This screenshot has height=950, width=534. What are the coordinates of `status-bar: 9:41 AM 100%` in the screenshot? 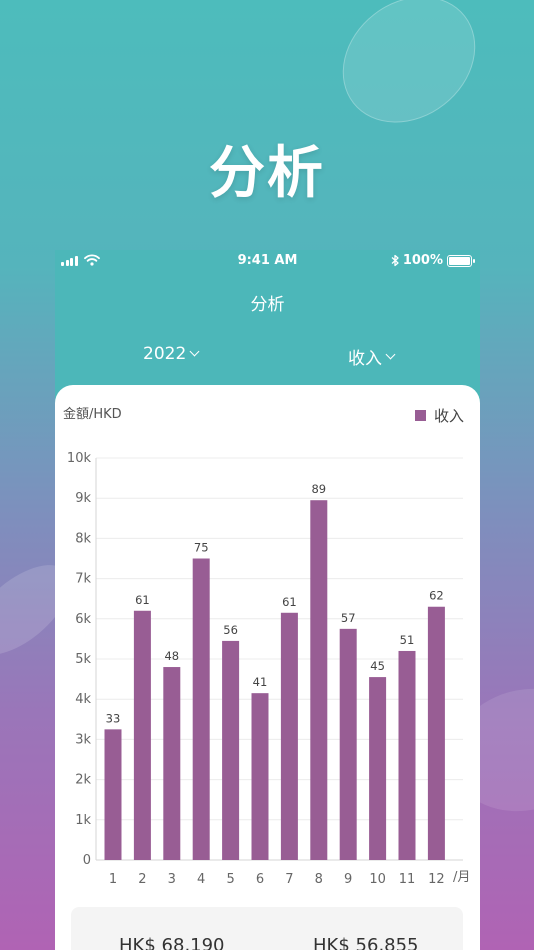 It's located at (267, 261).